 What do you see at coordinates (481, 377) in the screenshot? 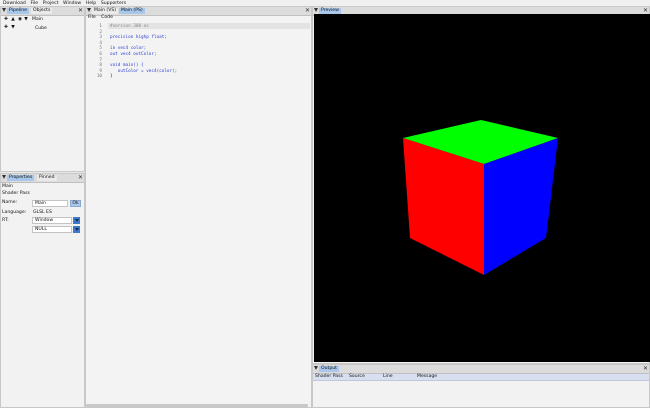
I see `output-table-header: Shader Pass Source Line Message` at bounding box center [481, 377].